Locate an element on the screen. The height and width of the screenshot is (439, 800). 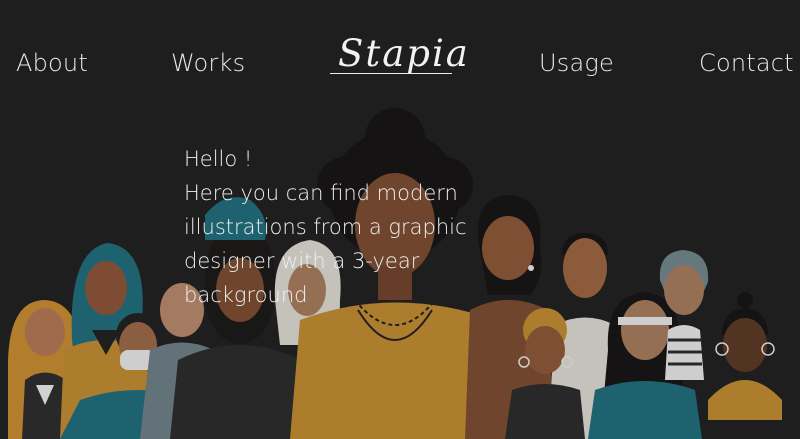
site-logo: Stapia is located at coordinates (399, 63).